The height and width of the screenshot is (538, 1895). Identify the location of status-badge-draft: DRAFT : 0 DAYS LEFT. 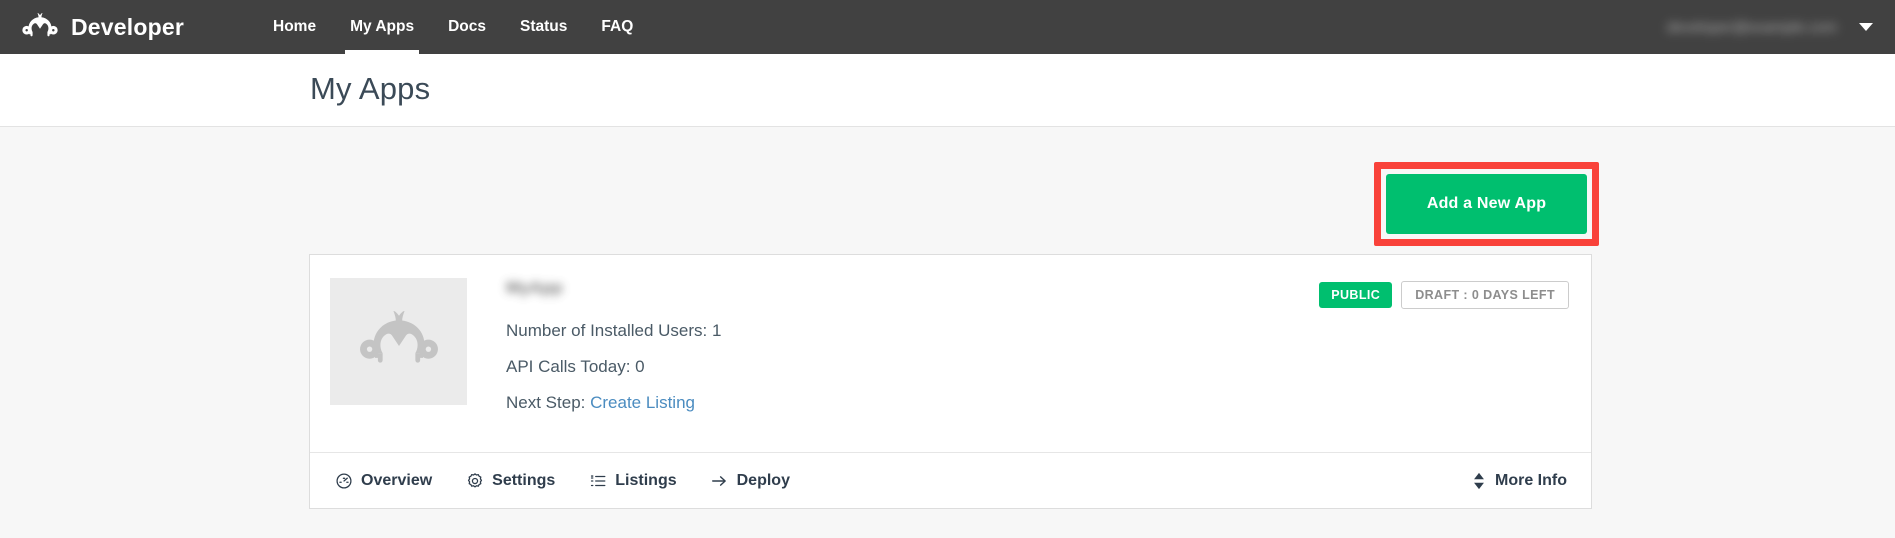
(1485, 295).